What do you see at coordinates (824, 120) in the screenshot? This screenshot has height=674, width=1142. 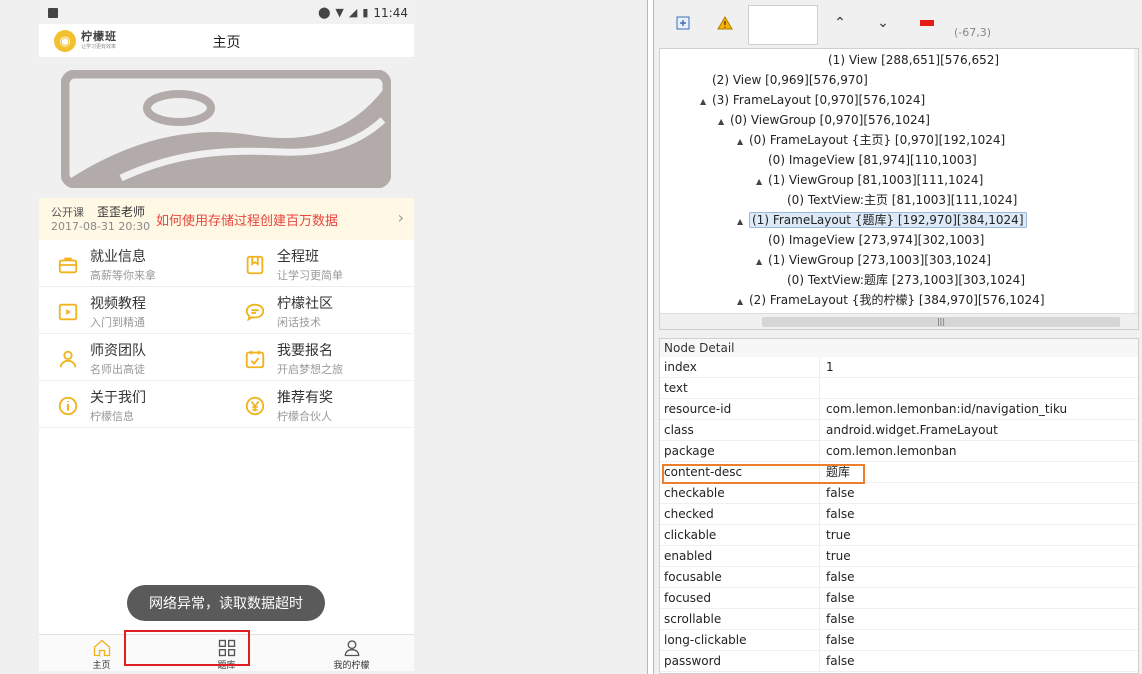 I see `tree-node: ▲ (0) ViewGroup [0,970][576,1024]` at bounding box center [824, 120].